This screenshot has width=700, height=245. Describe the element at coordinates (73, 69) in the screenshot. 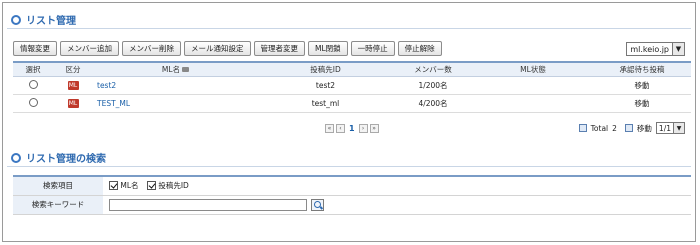

I see `col-type: 区分` at that location.